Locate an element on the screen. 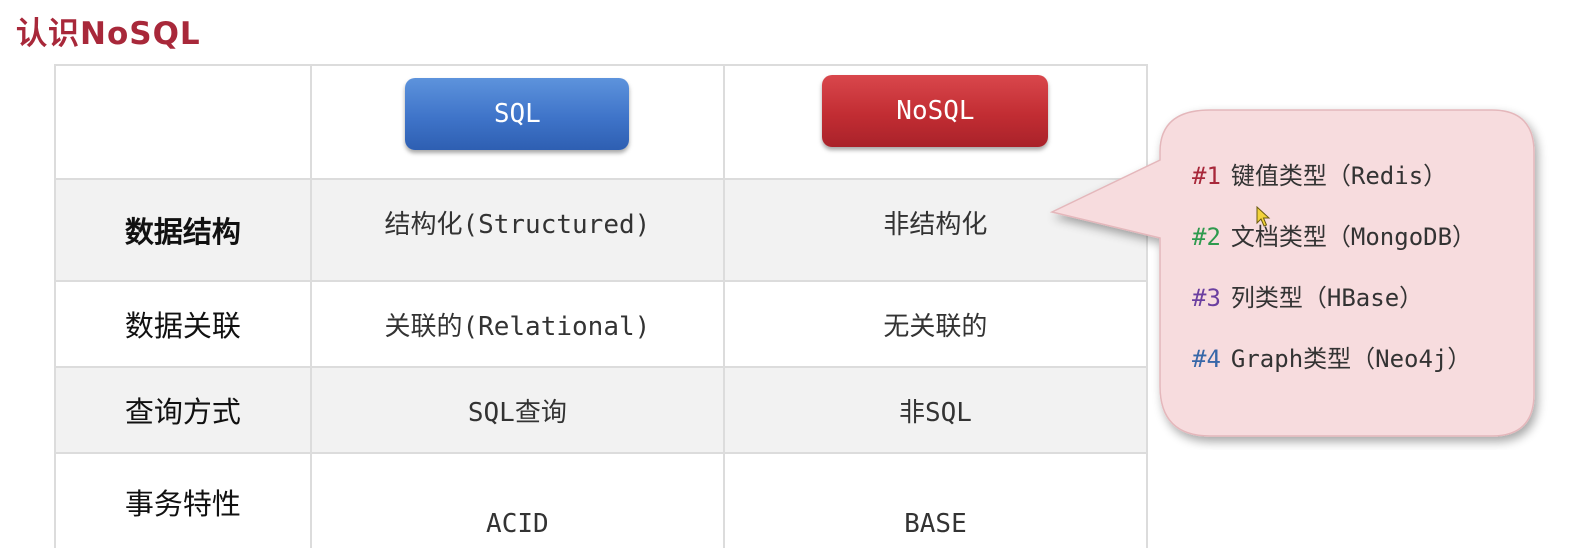 The height and width of the screenshot is (548, 1596). mouse-cursor-icon is located at coordinates (1263, 216).